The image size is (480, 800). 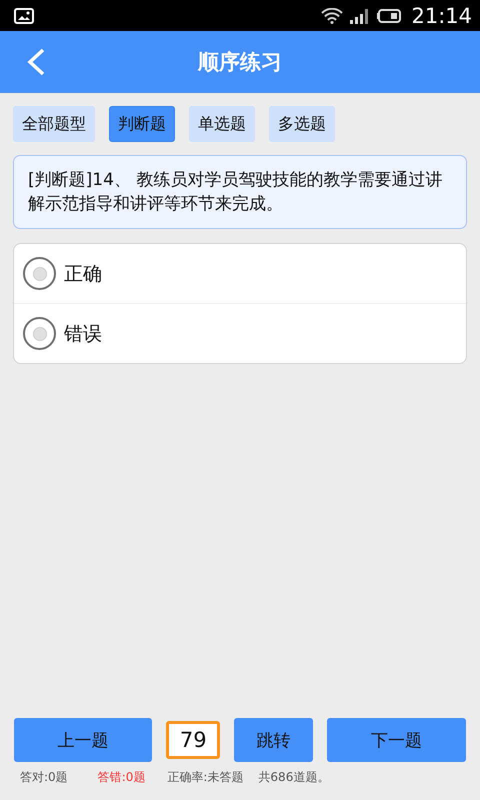 I want to click on battery-icon, so click(x=390, y=16).